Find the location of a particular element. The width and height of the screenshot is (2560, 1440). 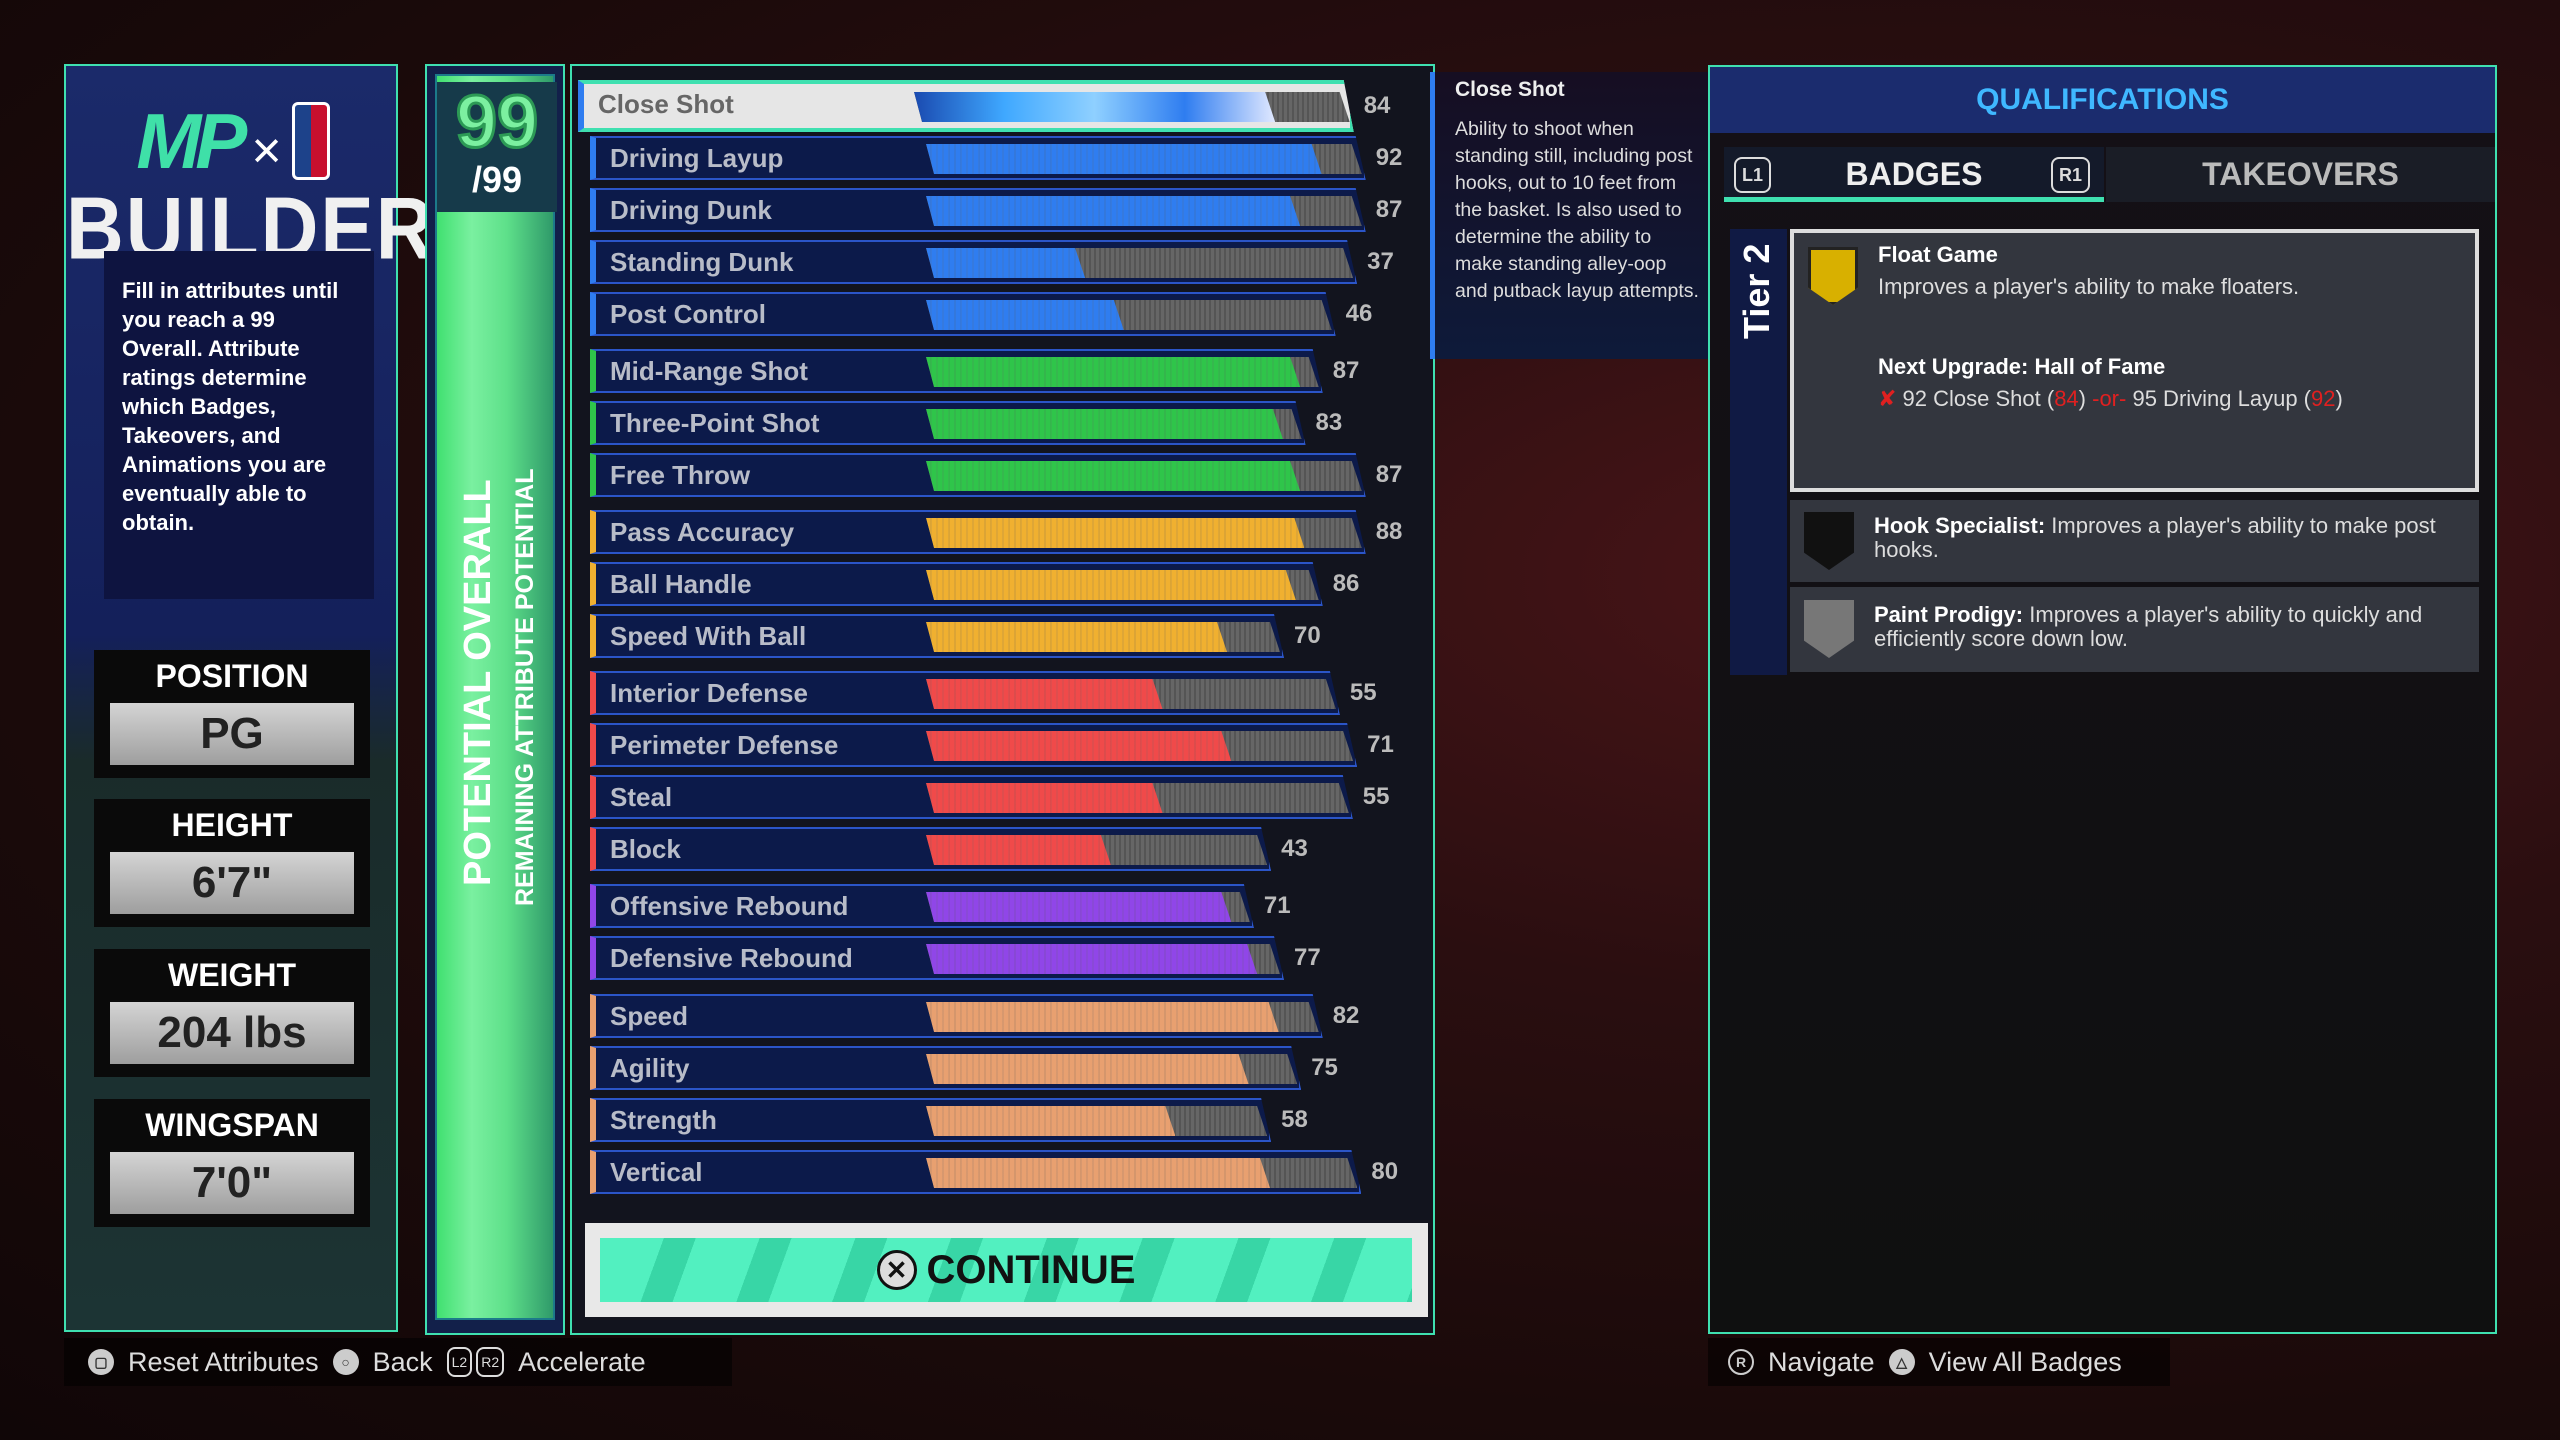

continue-label: CONTINUE is located at coordinates (1031, 1269).